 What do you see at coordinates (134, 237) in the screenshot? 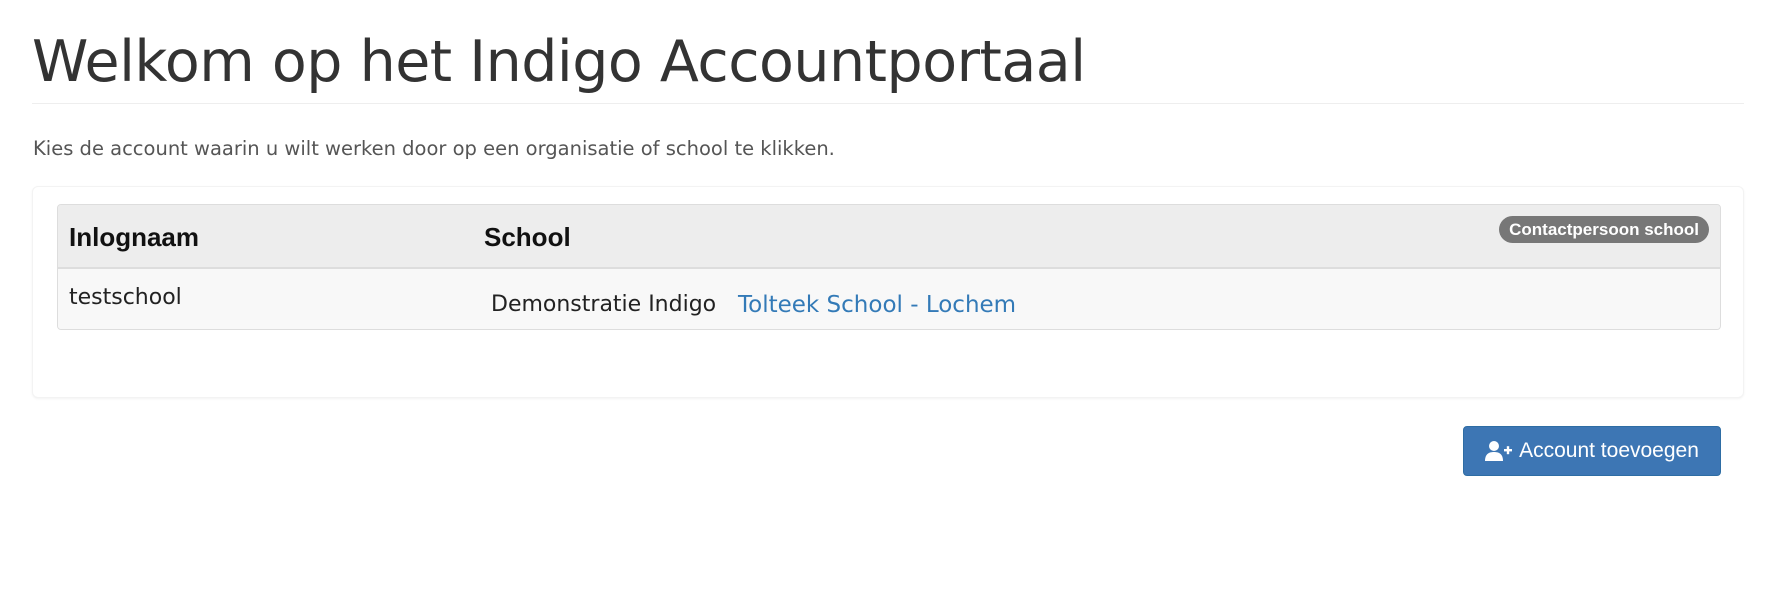
I see `column-header-login: Inlognaam` at bounding box center [134, 237].